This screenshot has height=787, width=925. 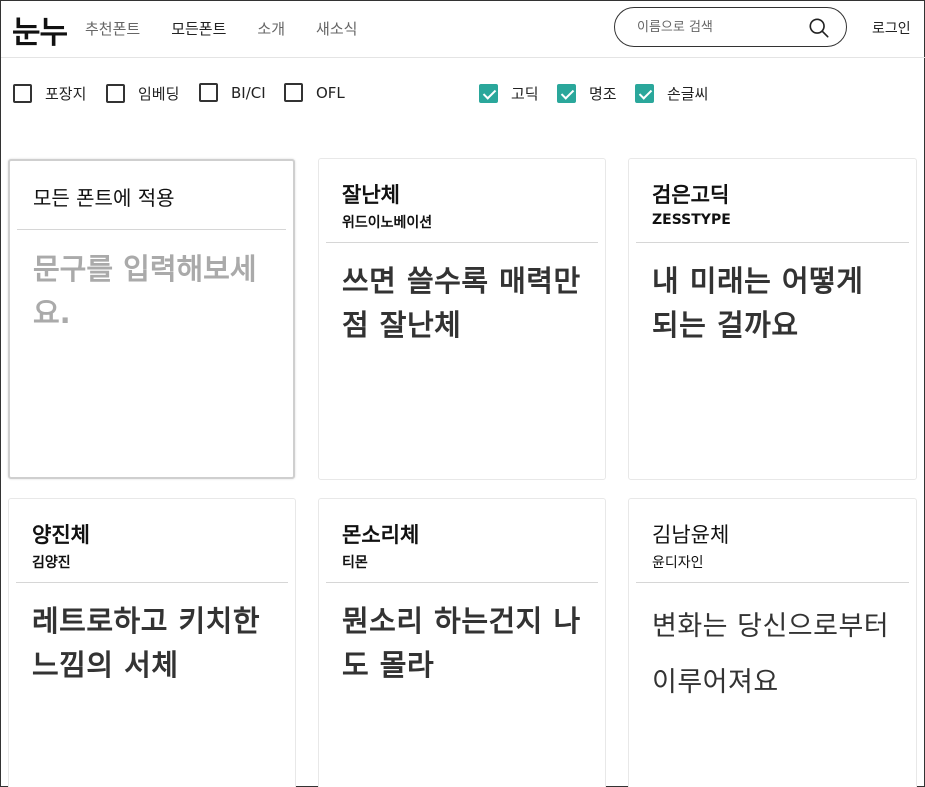 I want to click on font-maker: 위드이노베이션, so click(x=387, y=223).